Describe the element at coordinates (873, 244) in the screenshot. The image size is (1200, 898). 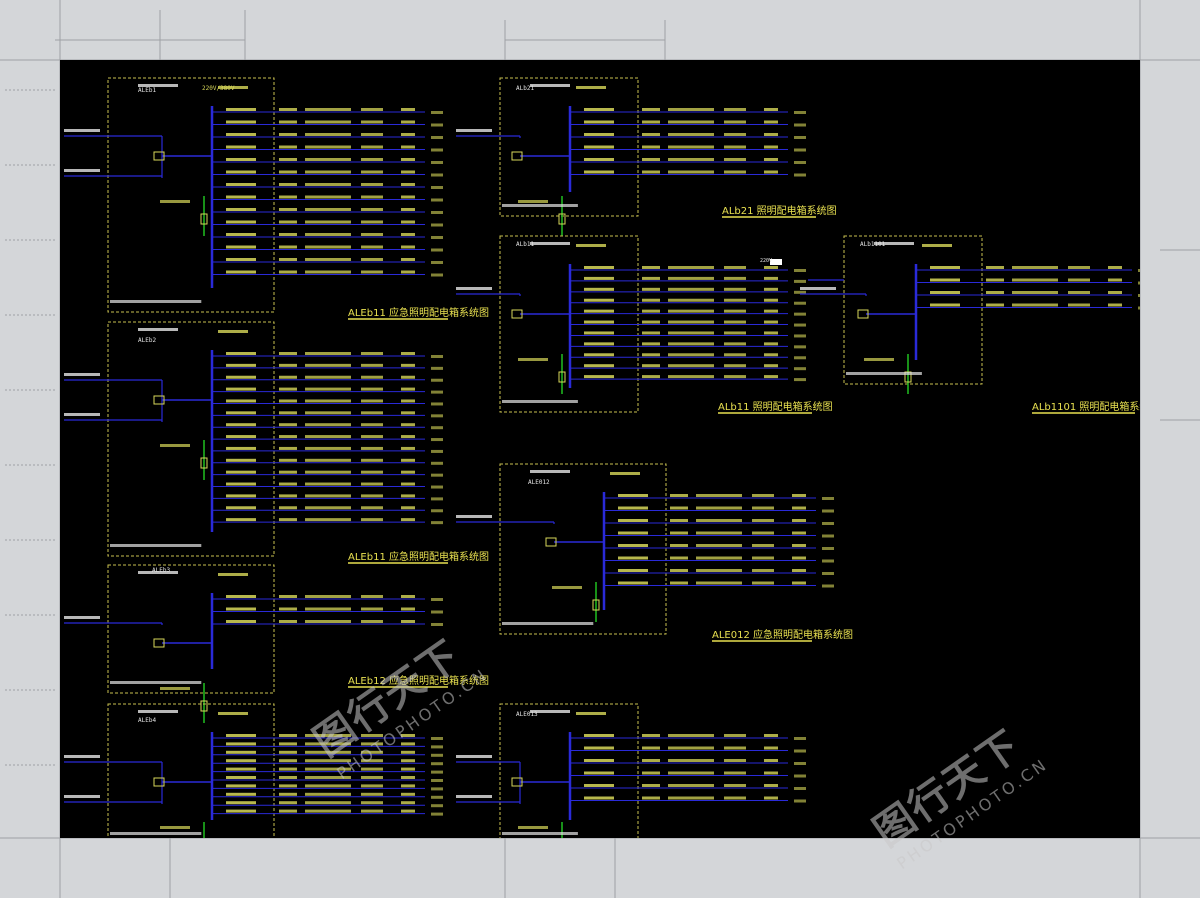
I see `panel-label-p9: ALb1101` at that location.